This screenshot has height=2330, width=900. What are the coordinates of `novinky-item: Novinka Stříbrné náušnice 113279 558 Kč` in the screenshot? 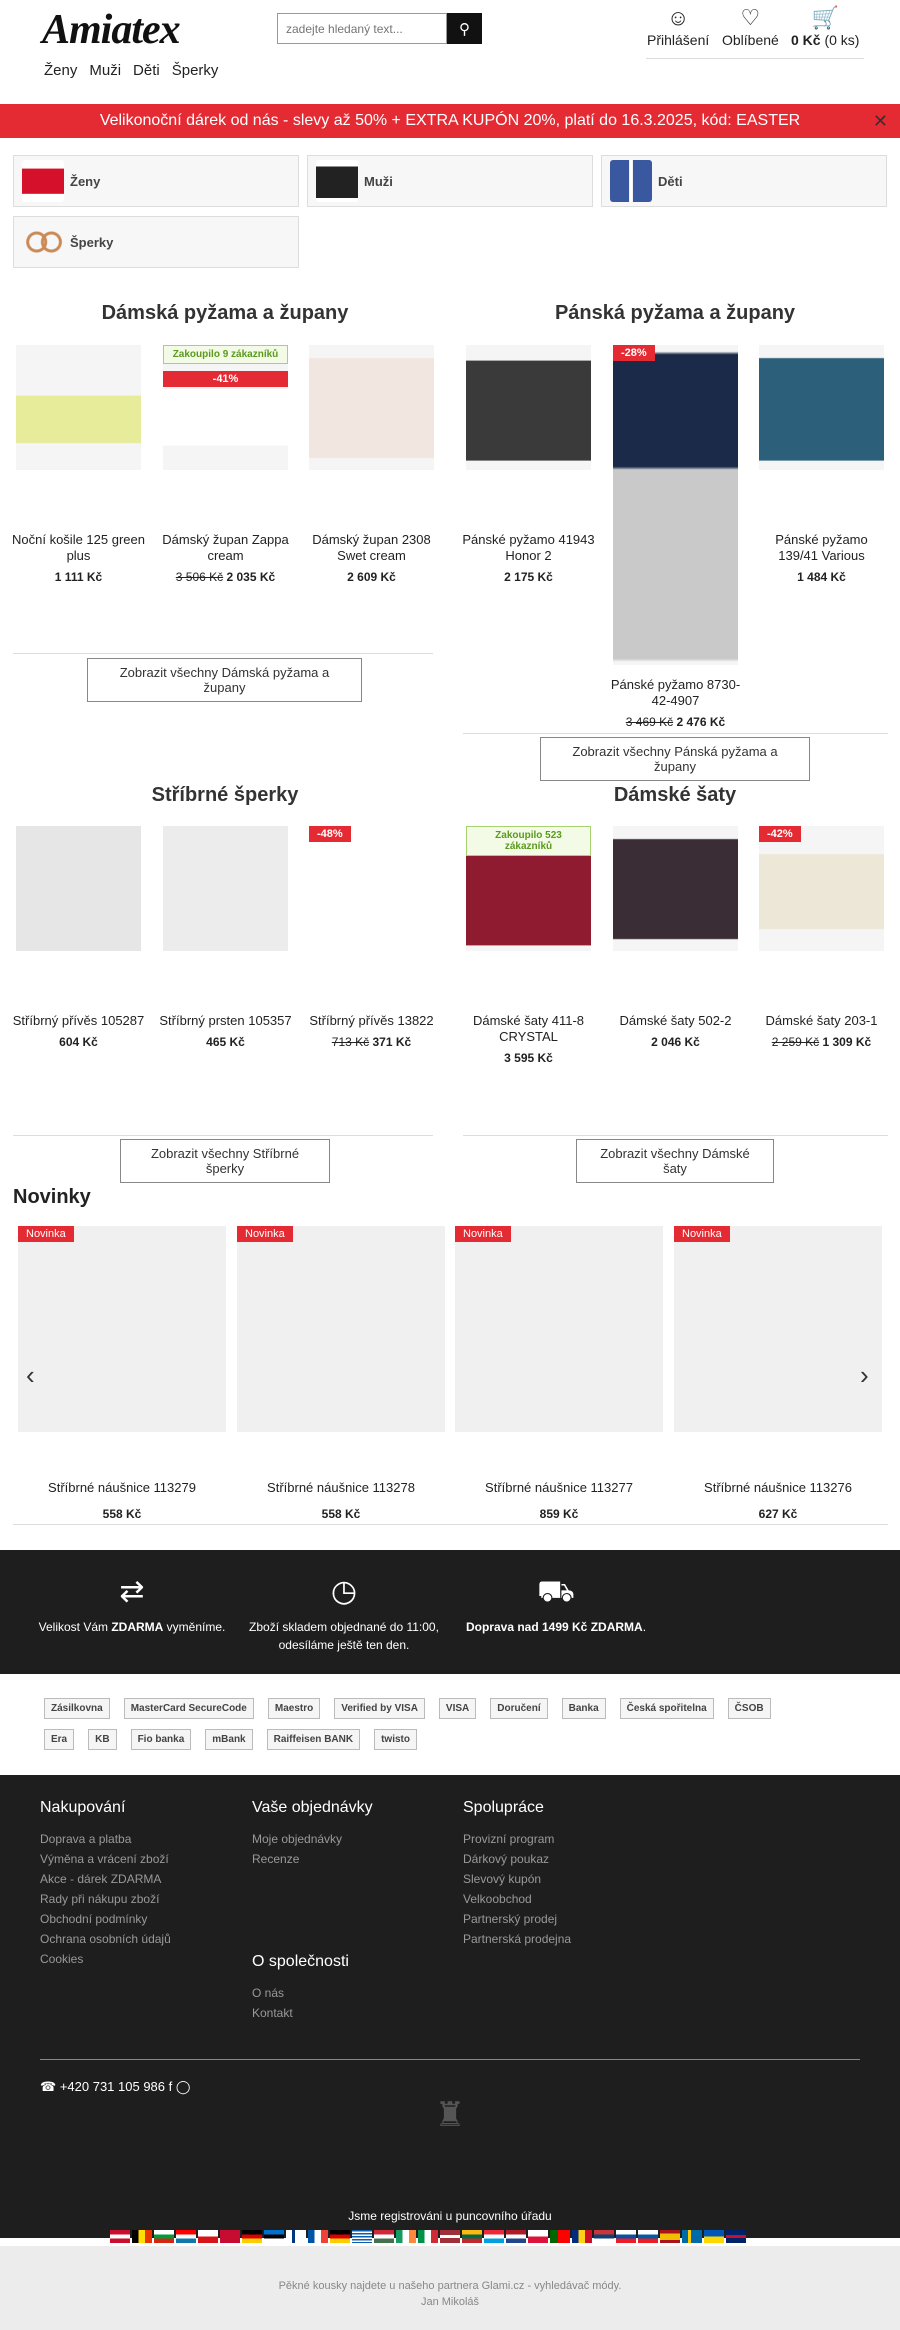 It's located at (122, 1373).